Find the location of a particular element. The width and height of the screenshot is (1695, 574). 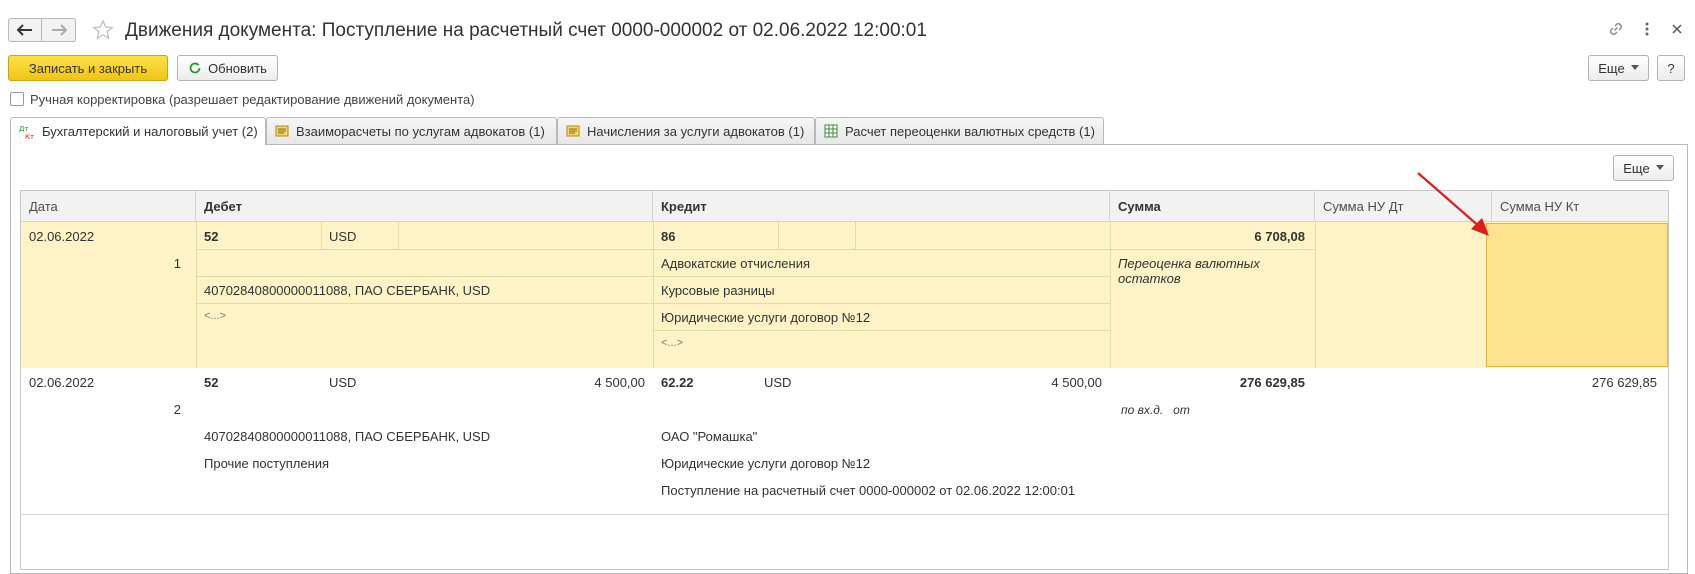

tab-lawyer-accruals-label: Начисления за услуги адвокатов (1) is located at coordinates (696, 131).